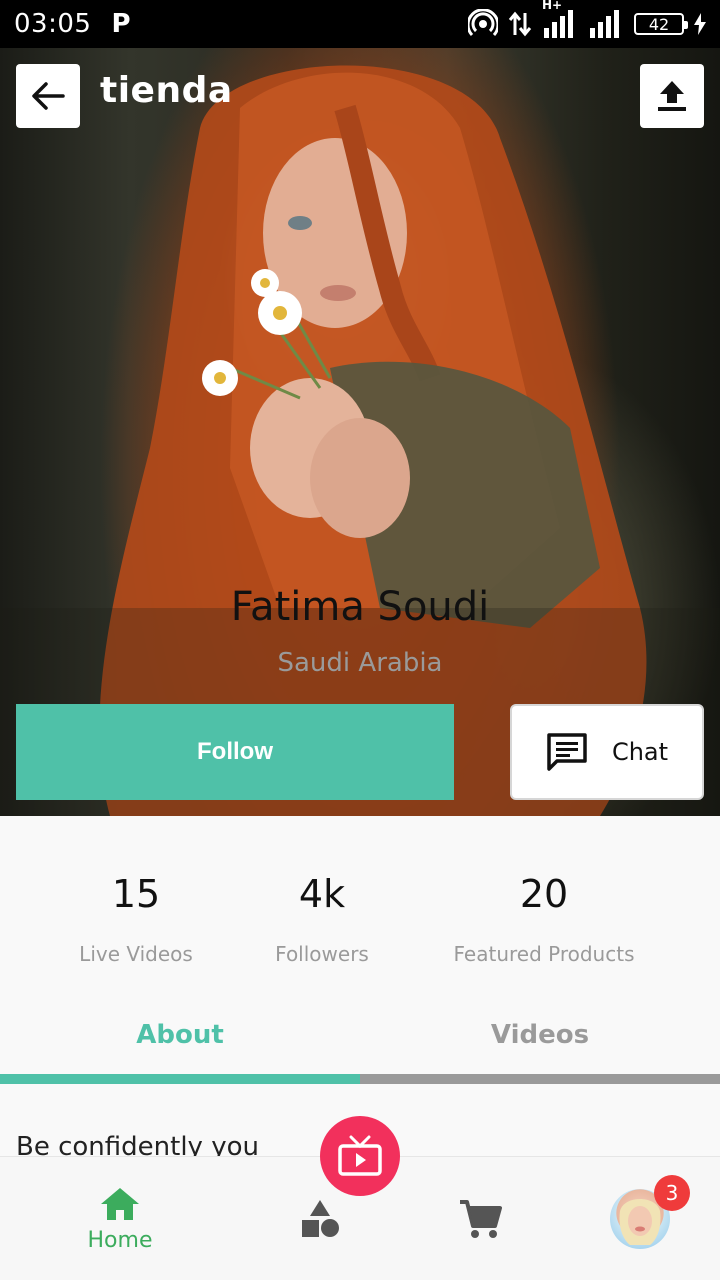  What do you see at coordinates (544, 894) in the screenshot?
I see `stat-value: 20` at bounding box center [544, 894].